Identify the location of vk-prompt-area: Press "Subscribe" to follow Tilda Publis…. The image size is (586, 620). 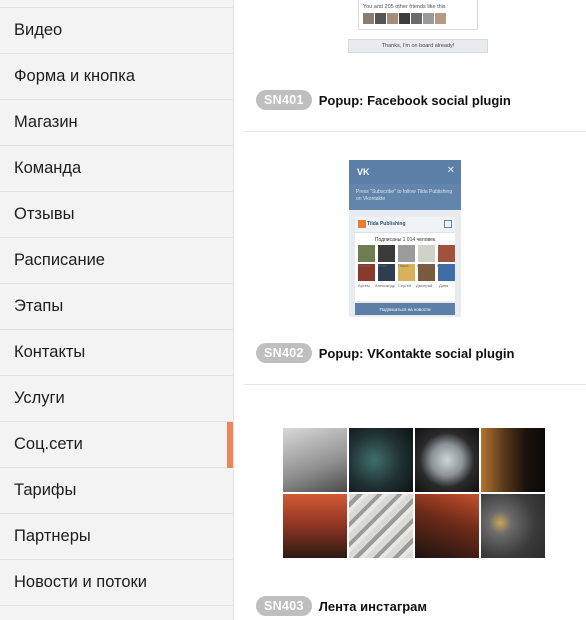
(405, 197).